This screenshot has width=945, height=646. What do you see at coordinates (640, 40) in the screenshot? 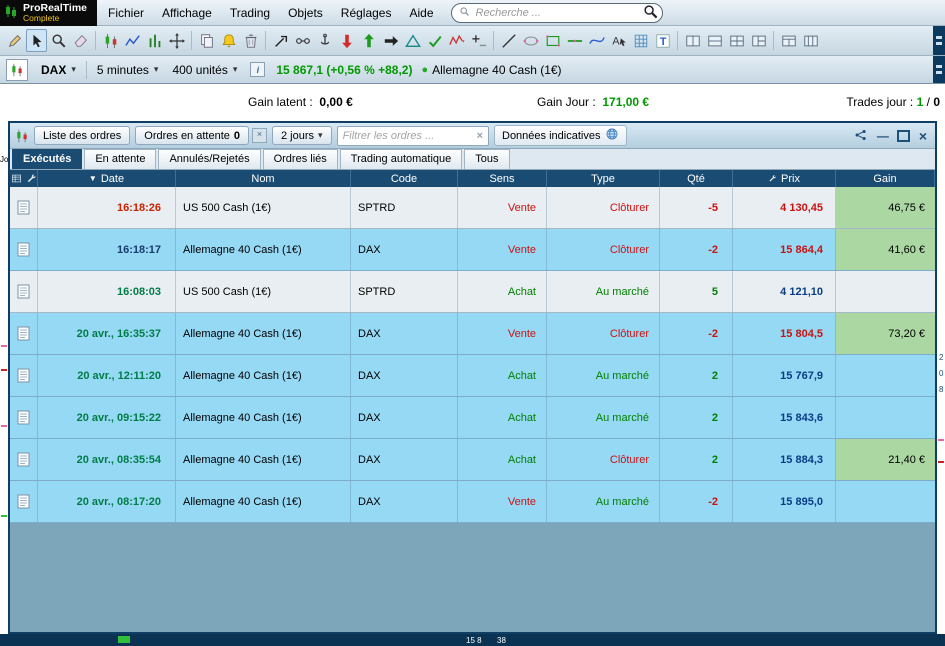
I see `grid-icon` at bounding box center [640, 40].